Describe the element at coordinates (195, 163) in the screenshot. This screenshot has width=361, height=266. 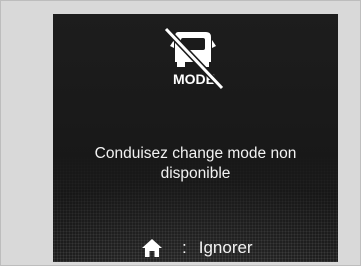
I see `status-message: Conduisez change mode non disponible` at that location.